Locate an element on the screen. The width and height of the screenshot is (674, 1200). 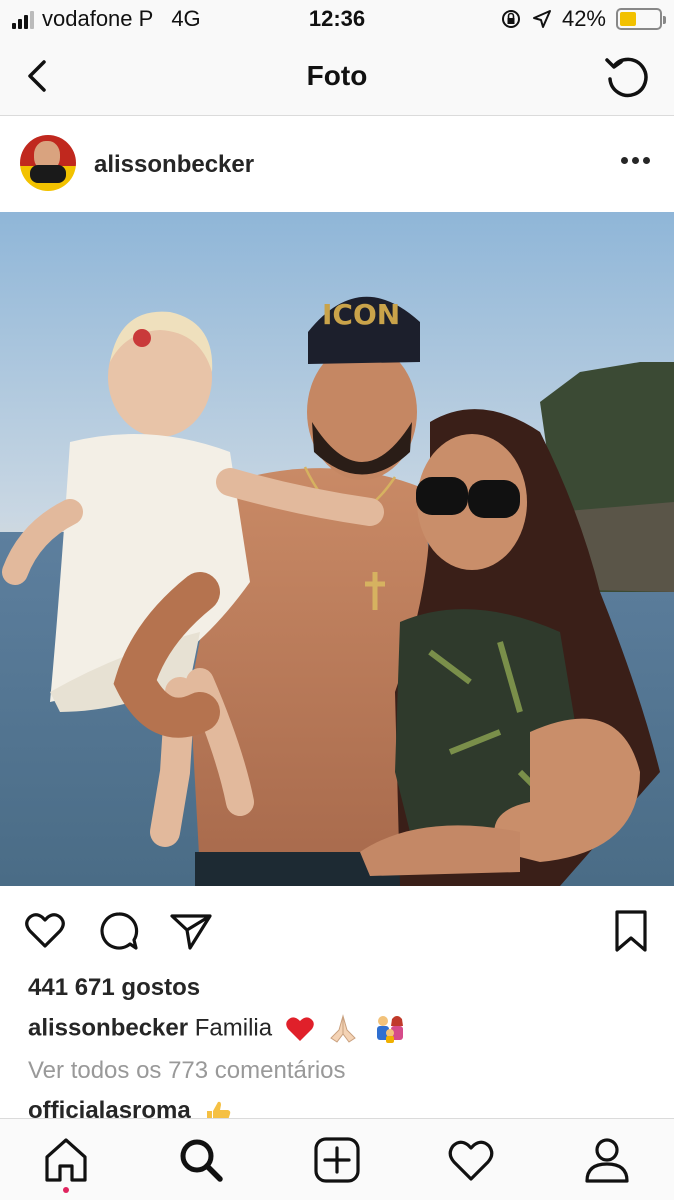
battery-percent: 42% is located at coordinates (583, 18).